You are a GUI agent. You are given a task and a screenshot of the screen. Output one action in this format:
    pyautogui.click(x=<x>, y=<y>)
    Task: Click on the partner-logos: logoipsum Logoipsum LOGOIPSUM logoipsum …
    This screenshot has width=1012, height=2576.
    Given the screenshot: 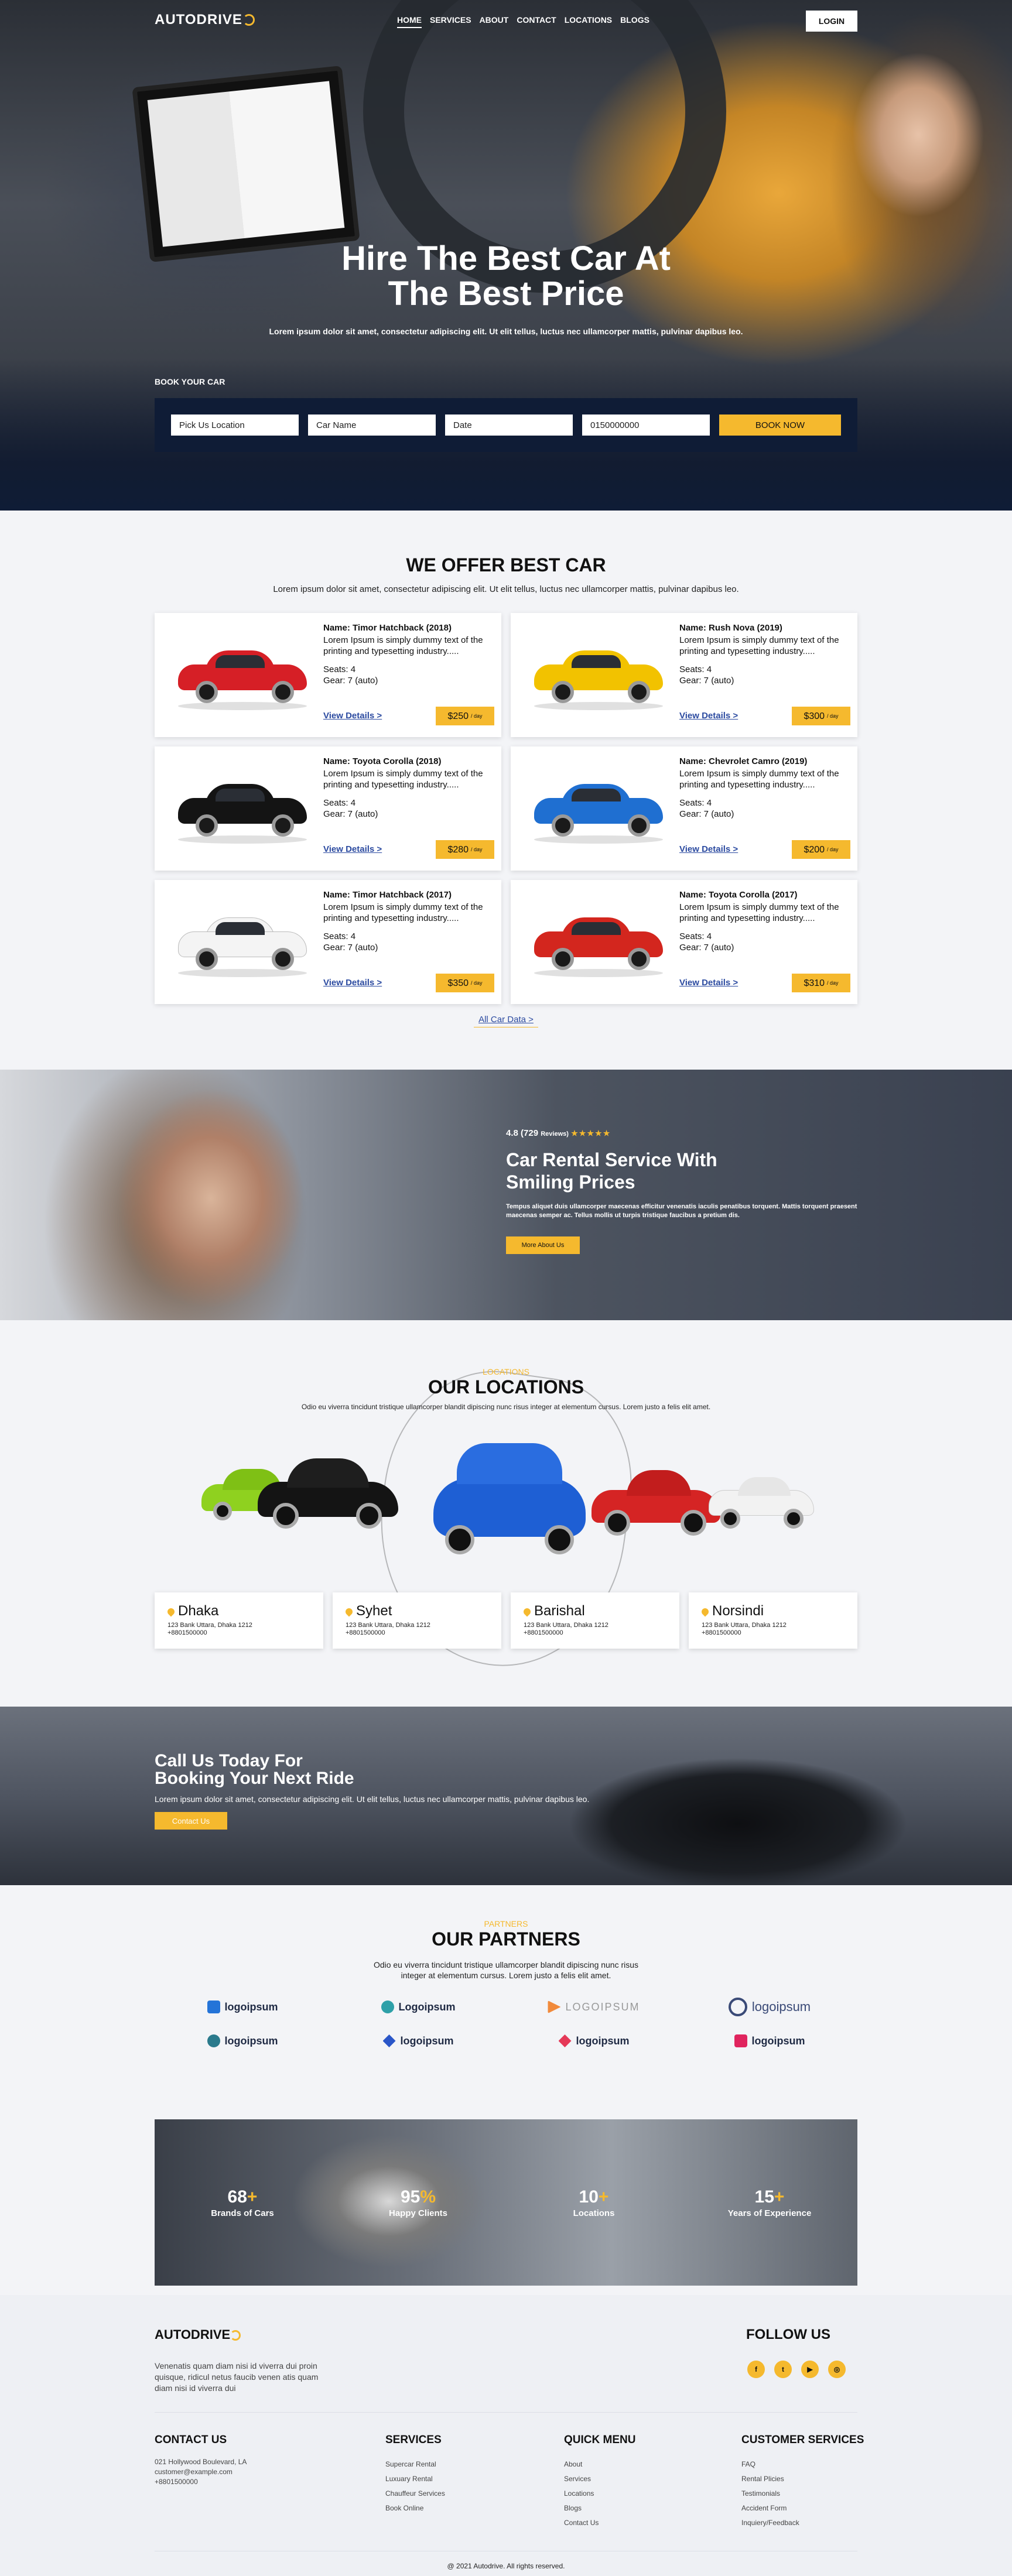 What is the action you would take?
    pyautogui.click(x=506, y=2024)
    